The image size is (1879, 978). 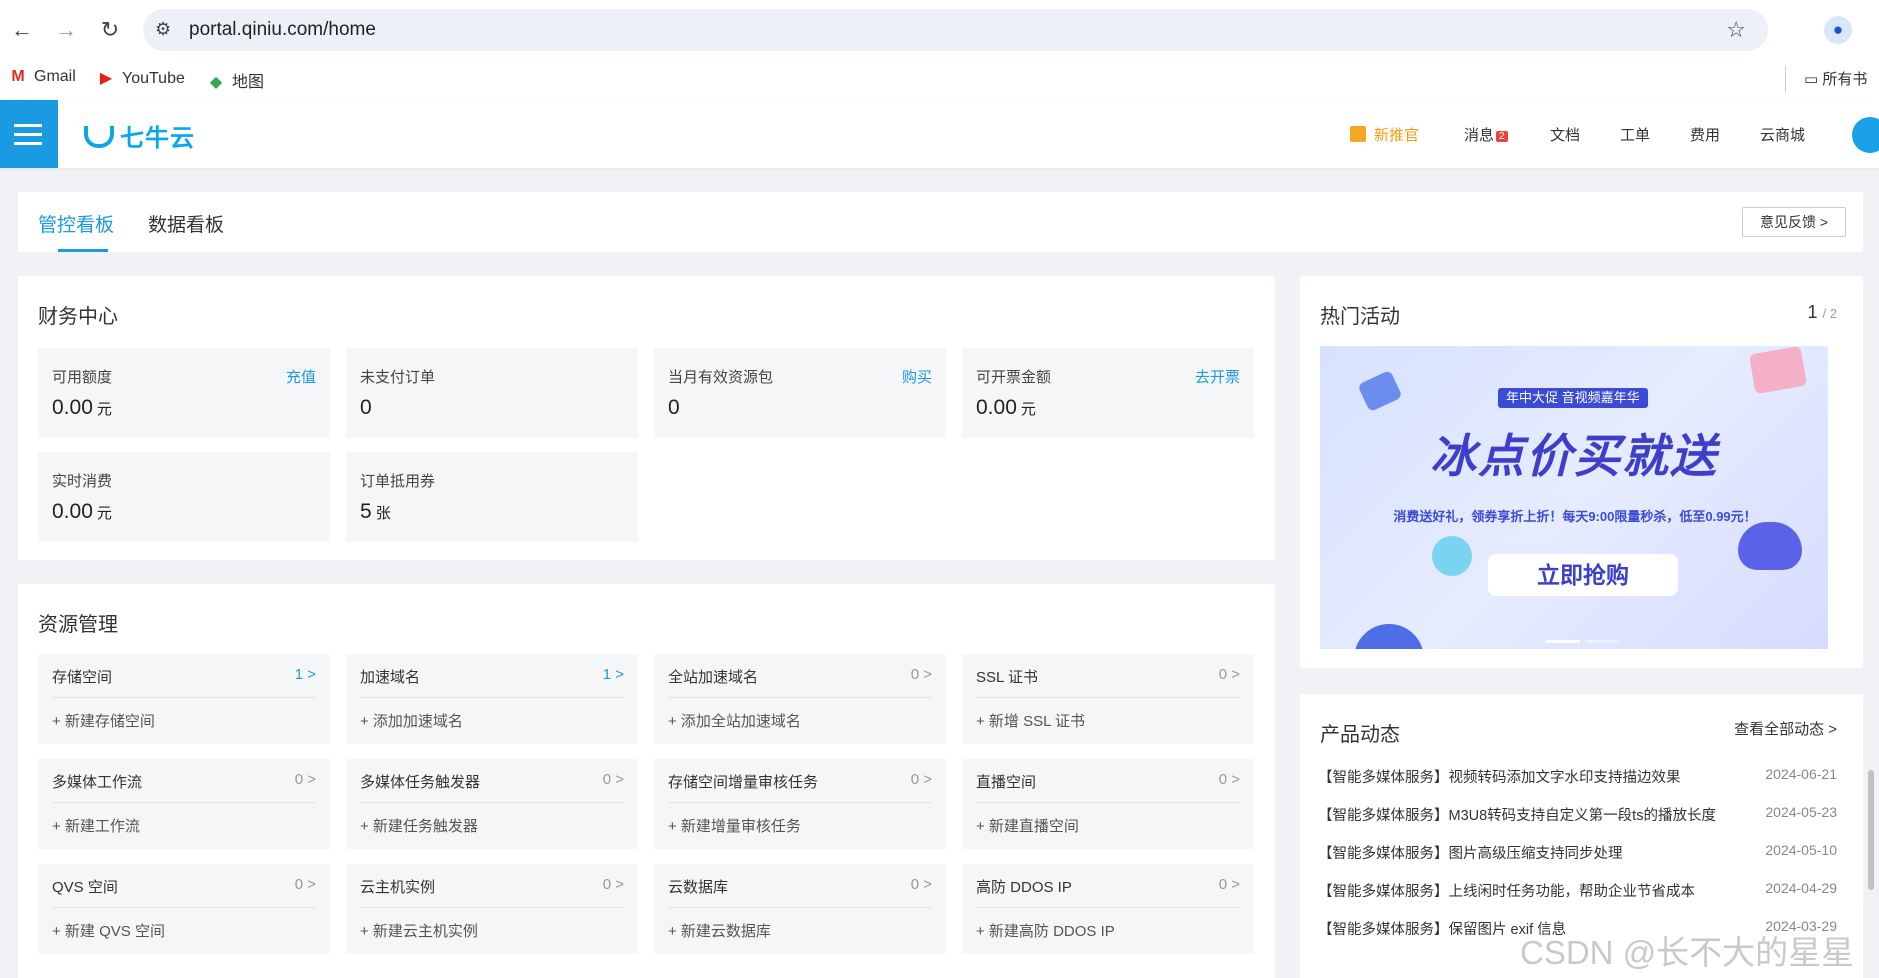 I want to click on news-date: 2024-05-10, so click(x=1801, y=850).